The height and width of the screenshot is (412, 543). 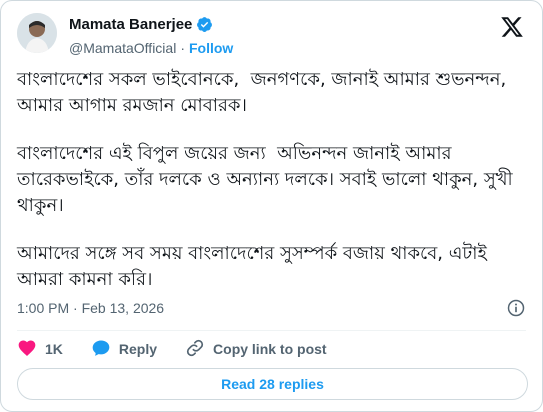 What do you see at coordinates (122, 48) in the screenshot?
I see `author-handle: @MamataOfficial` at bounding box center [122, 48].